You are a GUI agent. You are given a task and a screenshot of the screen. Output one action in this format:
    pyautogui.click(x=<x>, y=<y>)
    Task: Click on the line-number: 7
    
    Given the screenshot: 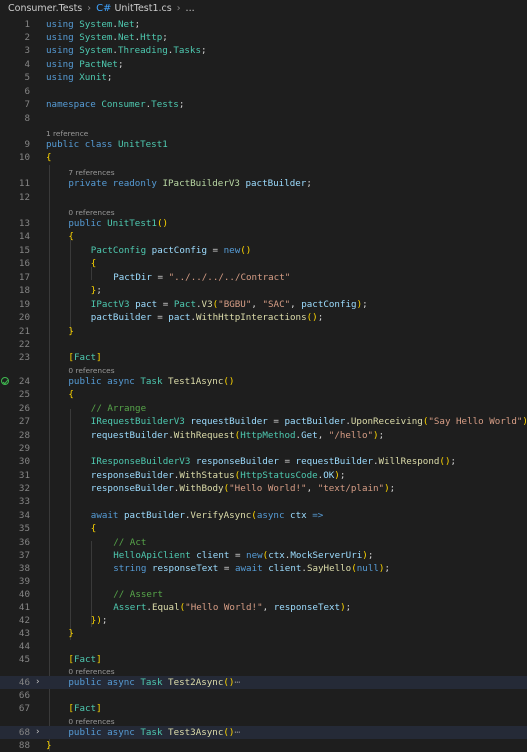 What is the action you would take?
    pyautogui.click(x=27, y=104)
    